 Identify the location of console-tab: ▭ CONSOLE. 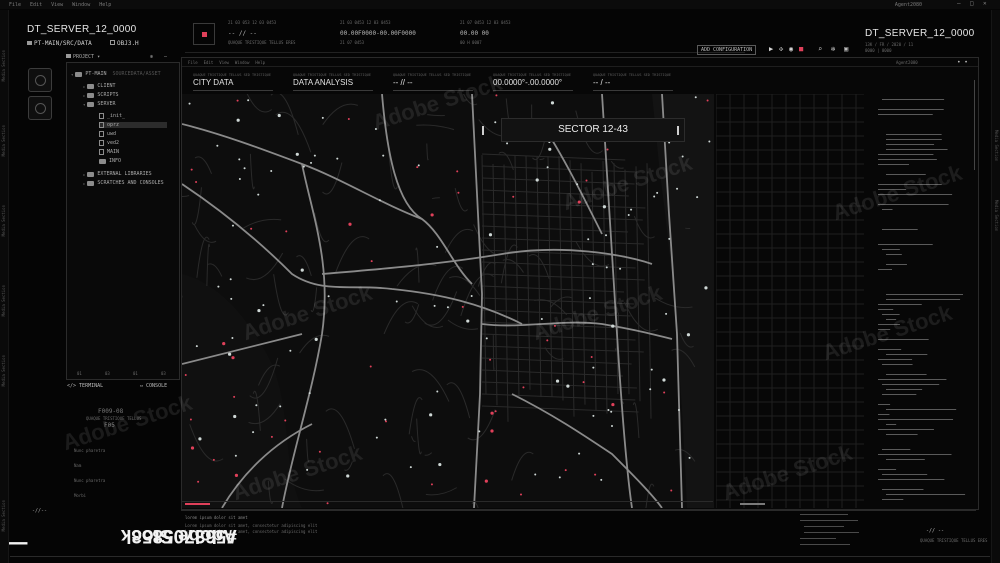
(153, 386).